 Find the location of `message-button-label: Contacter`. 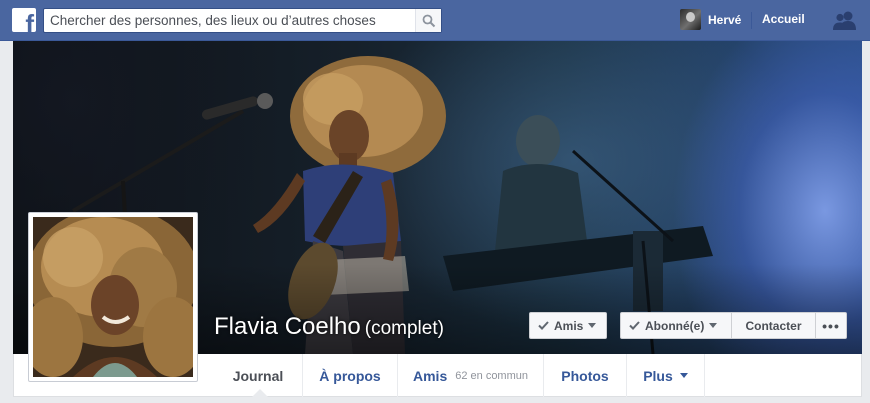

message-button-label: Contacter is located at coordinates (773, 325).